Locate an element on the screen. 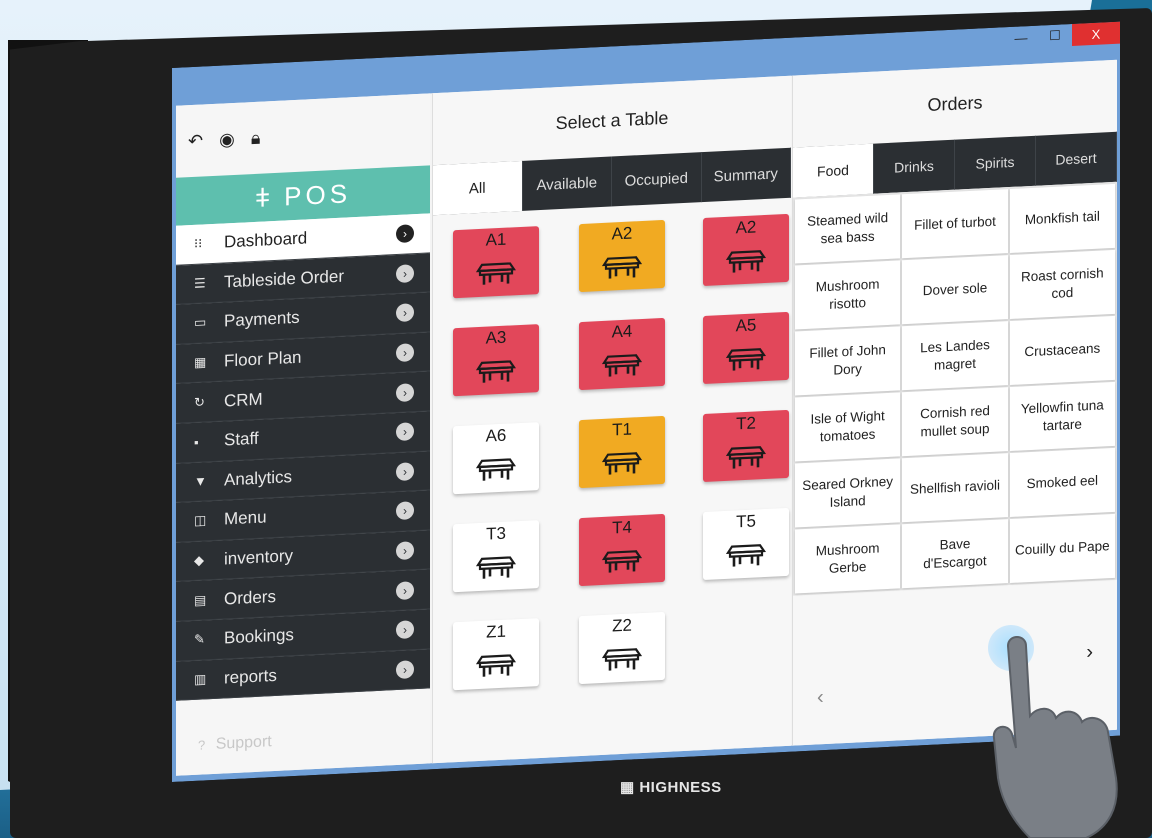  top-toolbar: ↶ ◉ 🔒︎ is located at coordinates (303, 135).